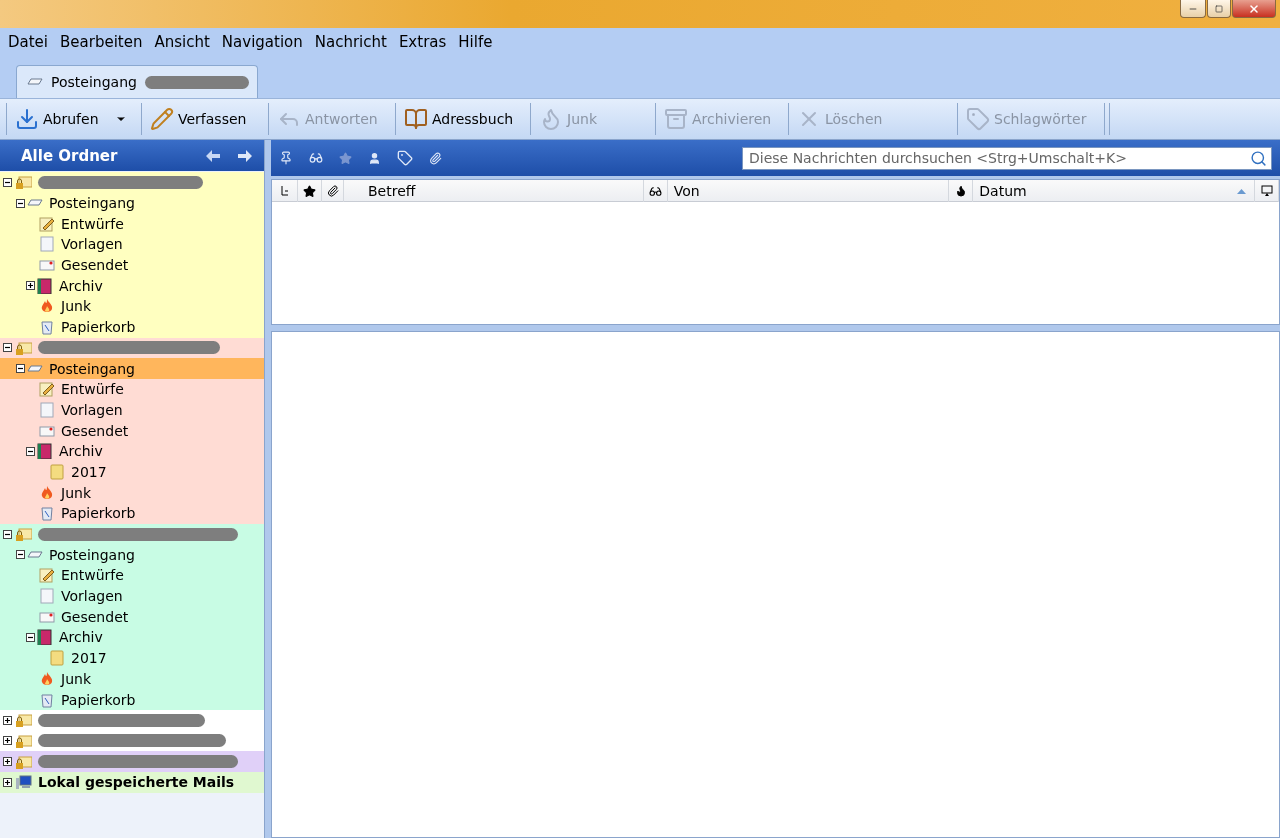  Describe the element at coordinates (435, 158) in the screenshot. I see `paperclip-icon` at that location.